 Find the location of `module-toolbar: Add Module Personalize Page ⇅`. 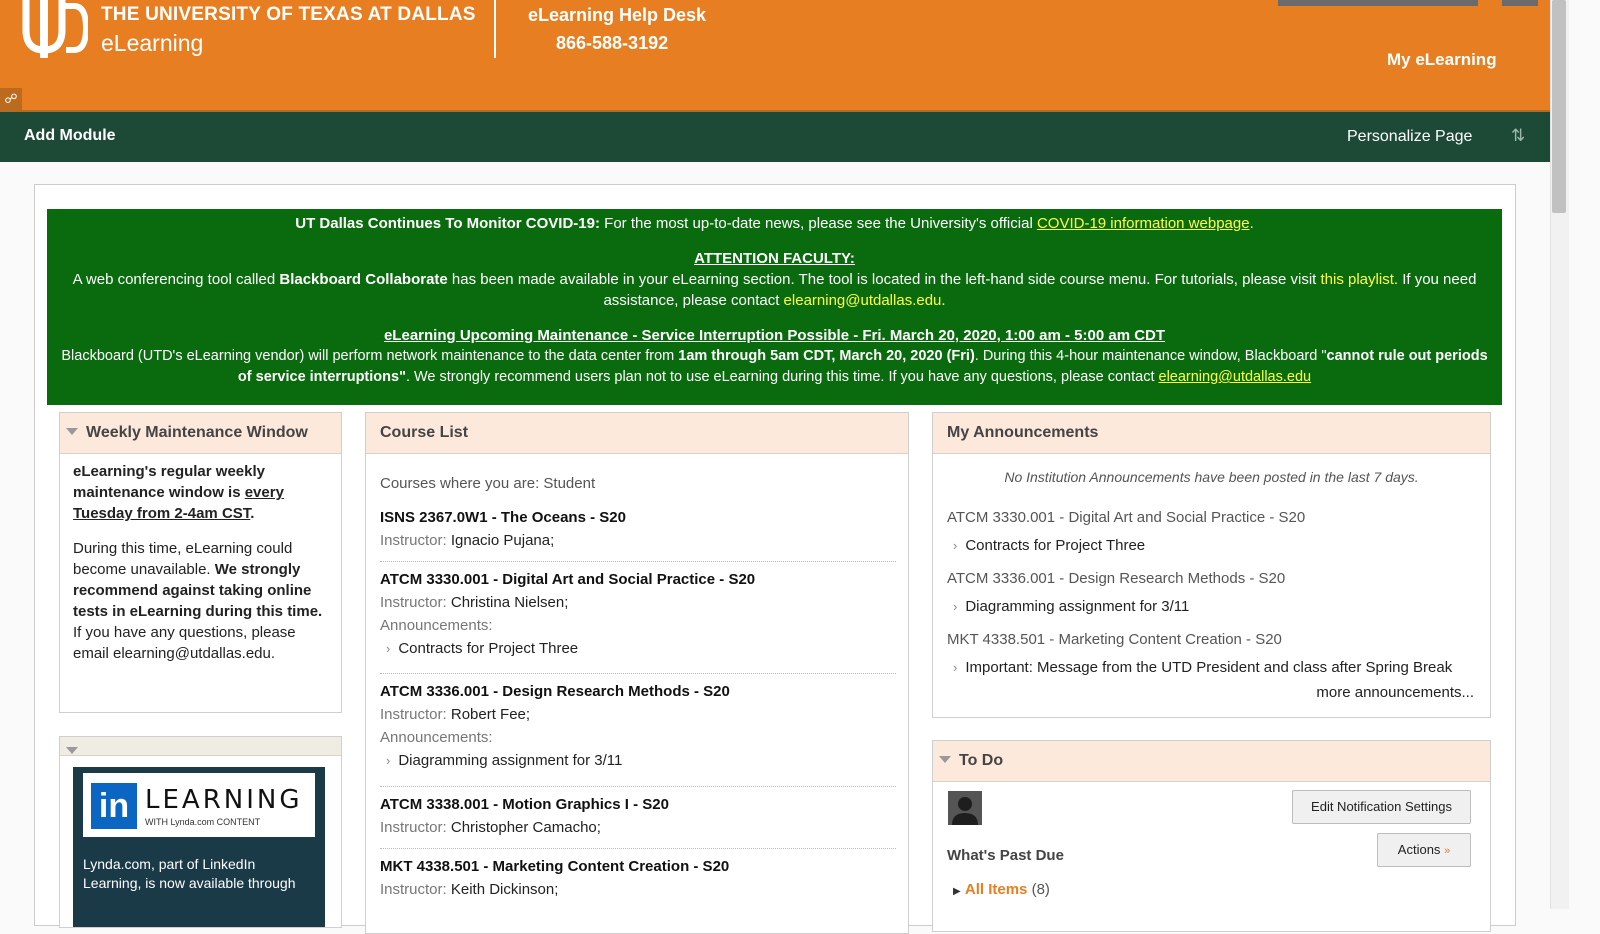

module-toolbar: Add Module Personalize Page ⇅ is located at coordinates (775, 136).